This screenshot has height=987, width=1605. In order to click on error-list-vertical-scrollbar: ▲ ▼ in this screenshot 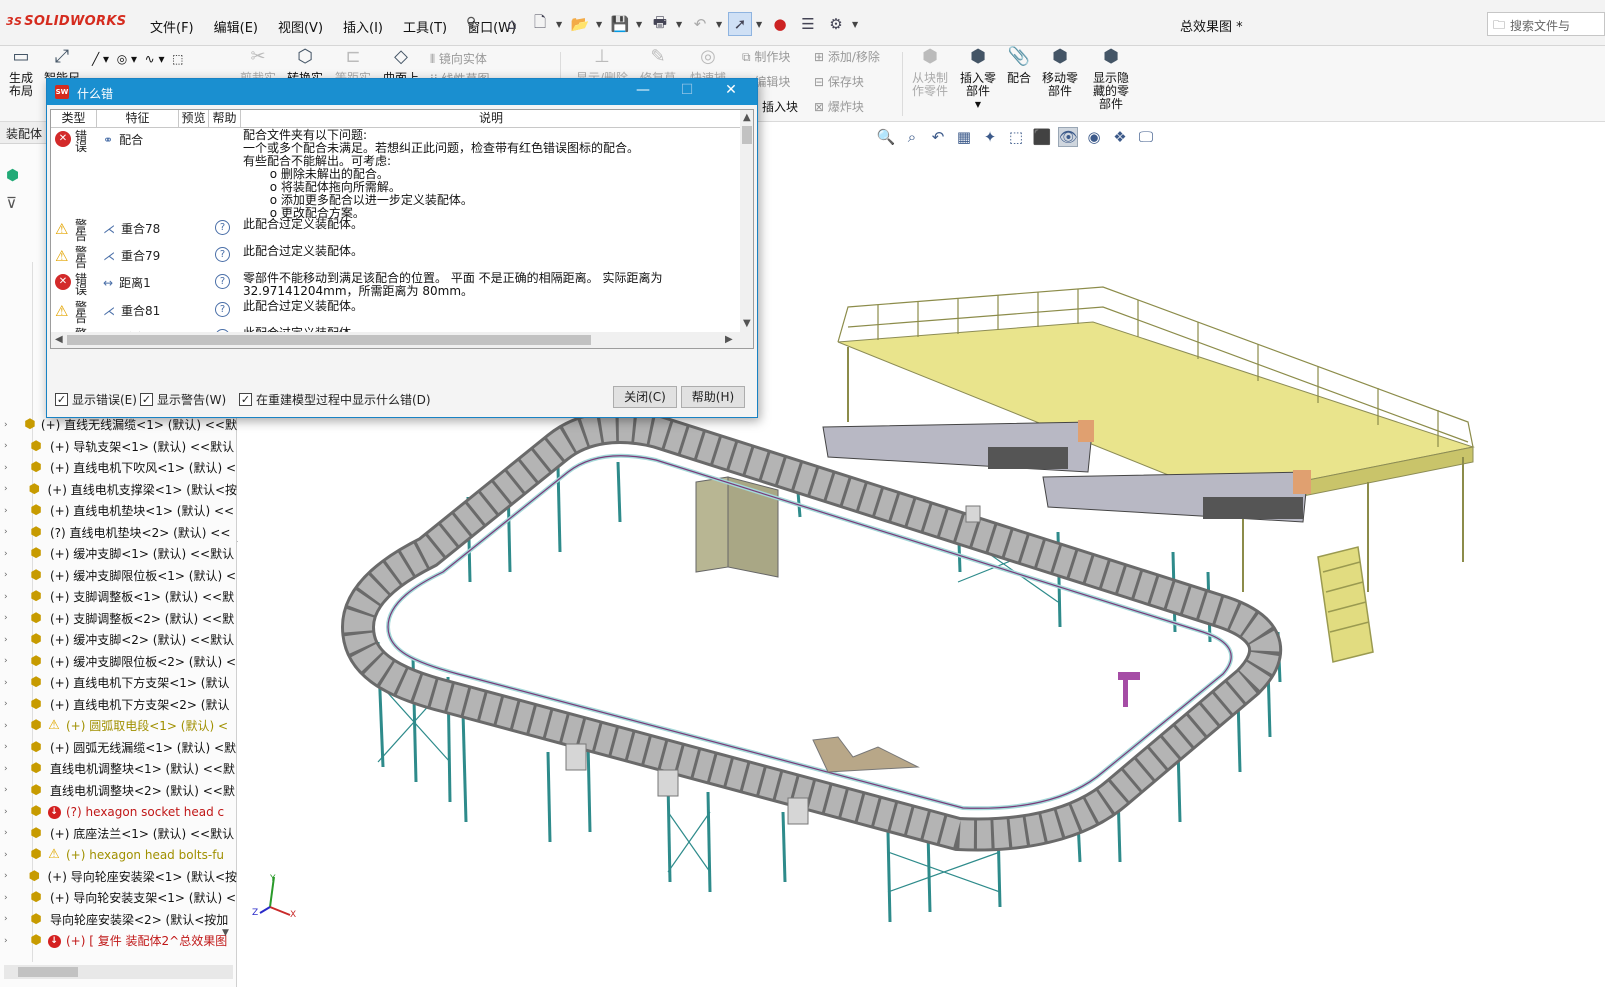, I will do `click(746, 229)`.